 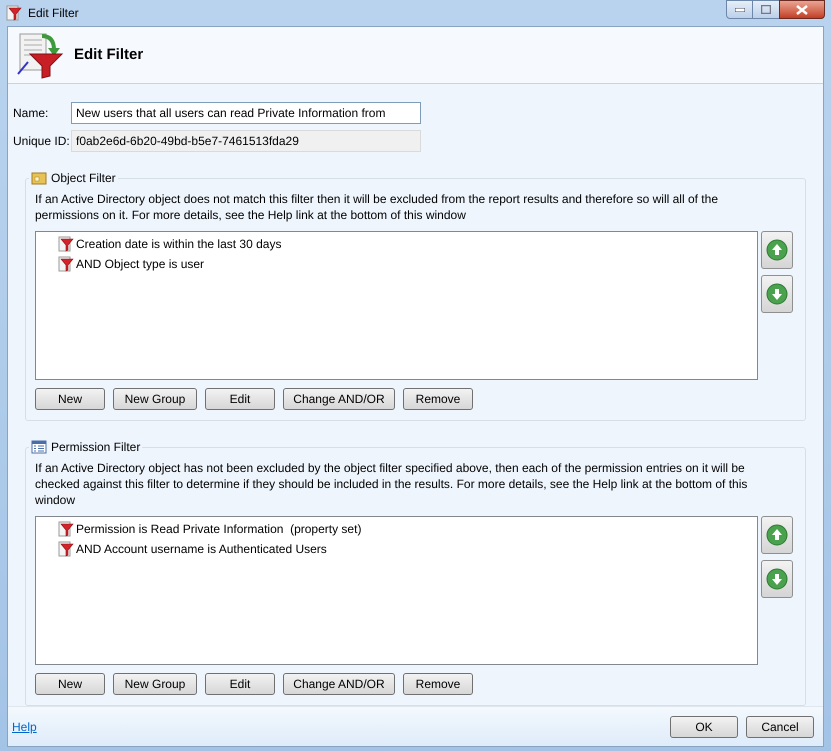 I want to click on group-description: If an Active Directory object does not match this filter then it will be excluded from the report results and therefore so will all of the permissions on it. For more details, see the Help link at the bottom of this window, so click(x=377, y=207).